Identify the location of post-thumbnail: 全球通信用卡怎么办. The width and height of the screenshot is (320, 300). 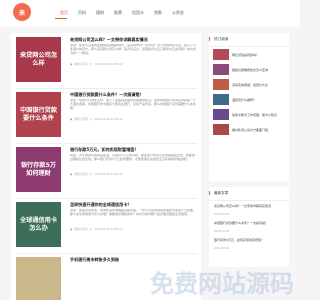
(38, 224).